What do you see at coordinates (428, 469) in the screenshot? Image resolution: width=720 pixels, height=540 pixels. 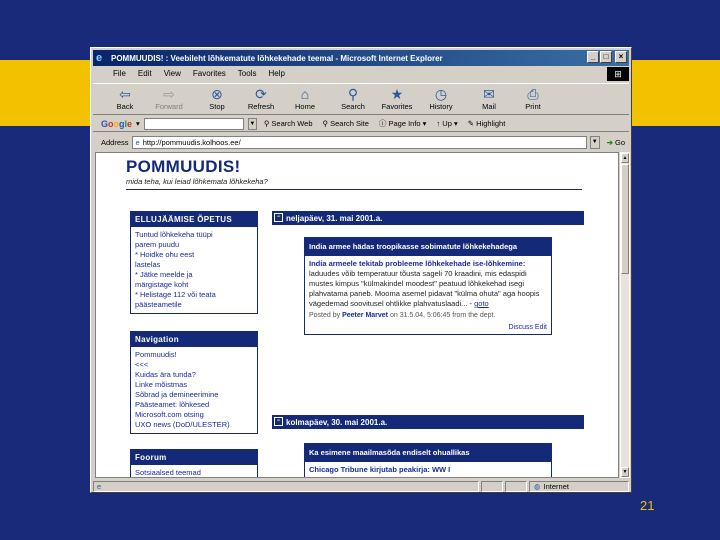 I see `article-2-body: Chicago Tribune kirjutab peakirja: WW I` at bounding box center [428, 469].